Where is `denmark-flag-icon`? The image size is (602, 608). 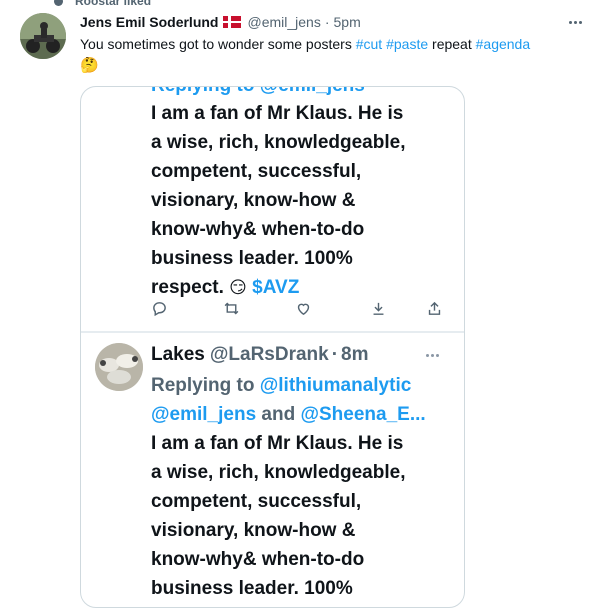
denmark-flag-icon is located at coordinates (232, 22).